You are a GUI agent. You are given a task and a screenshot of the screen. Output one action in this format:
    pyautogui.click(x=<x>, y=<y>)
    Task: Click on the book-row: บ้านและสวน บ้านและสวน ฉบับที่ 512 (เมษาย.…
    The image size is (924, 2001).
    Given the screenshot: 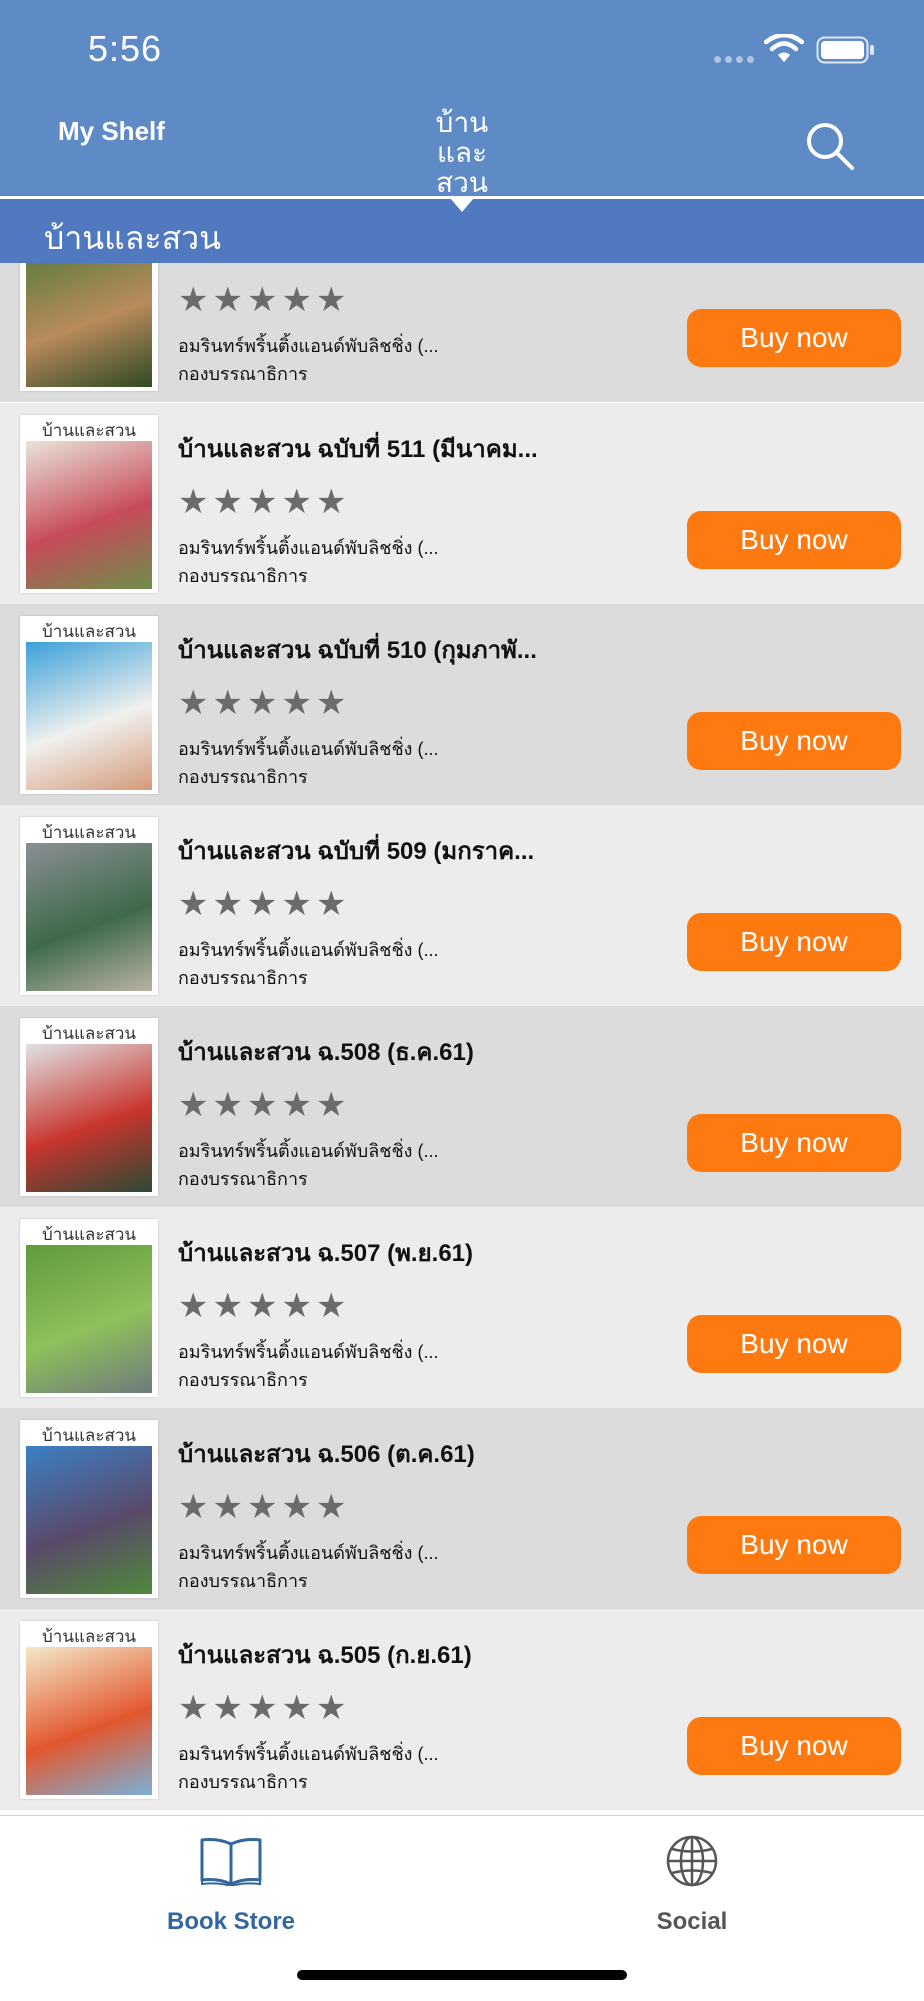 What is the action you would take?
    pyautogui.click(x=462, y=332)
    